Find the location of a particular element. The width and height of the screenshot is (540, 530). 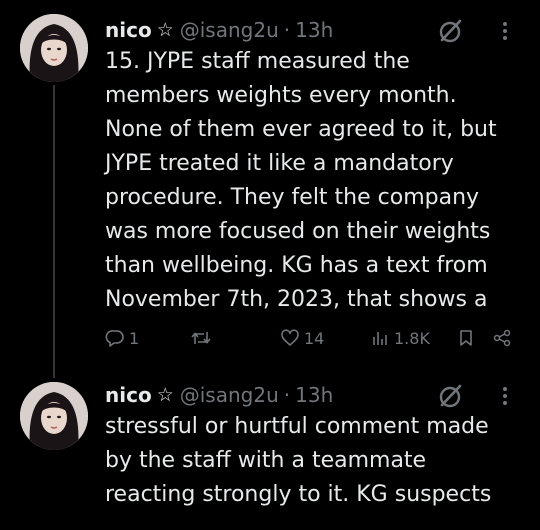

bookmark-button is located at coordinates (466, 338).